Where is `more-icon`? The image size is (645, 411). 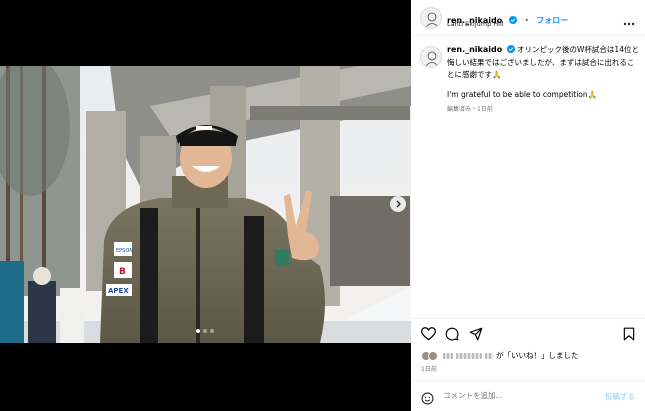 more-icon is located at coordinates (629, 24).